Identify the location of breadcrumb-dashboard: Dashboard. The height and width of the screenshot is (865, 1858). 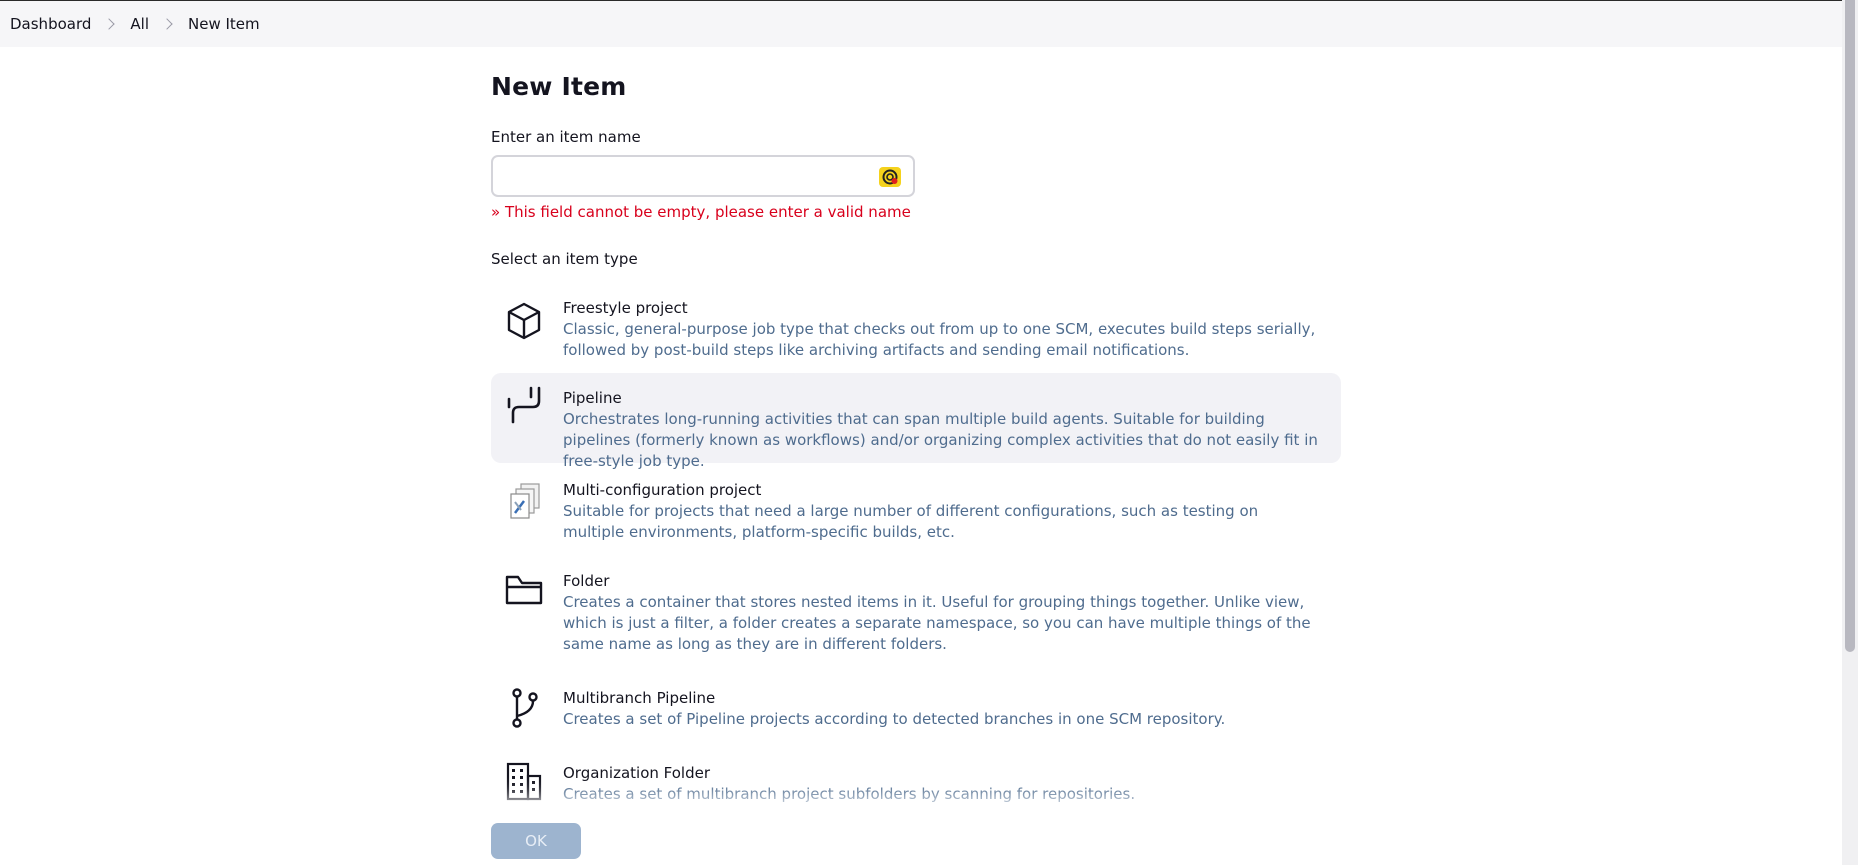
(50, 24).